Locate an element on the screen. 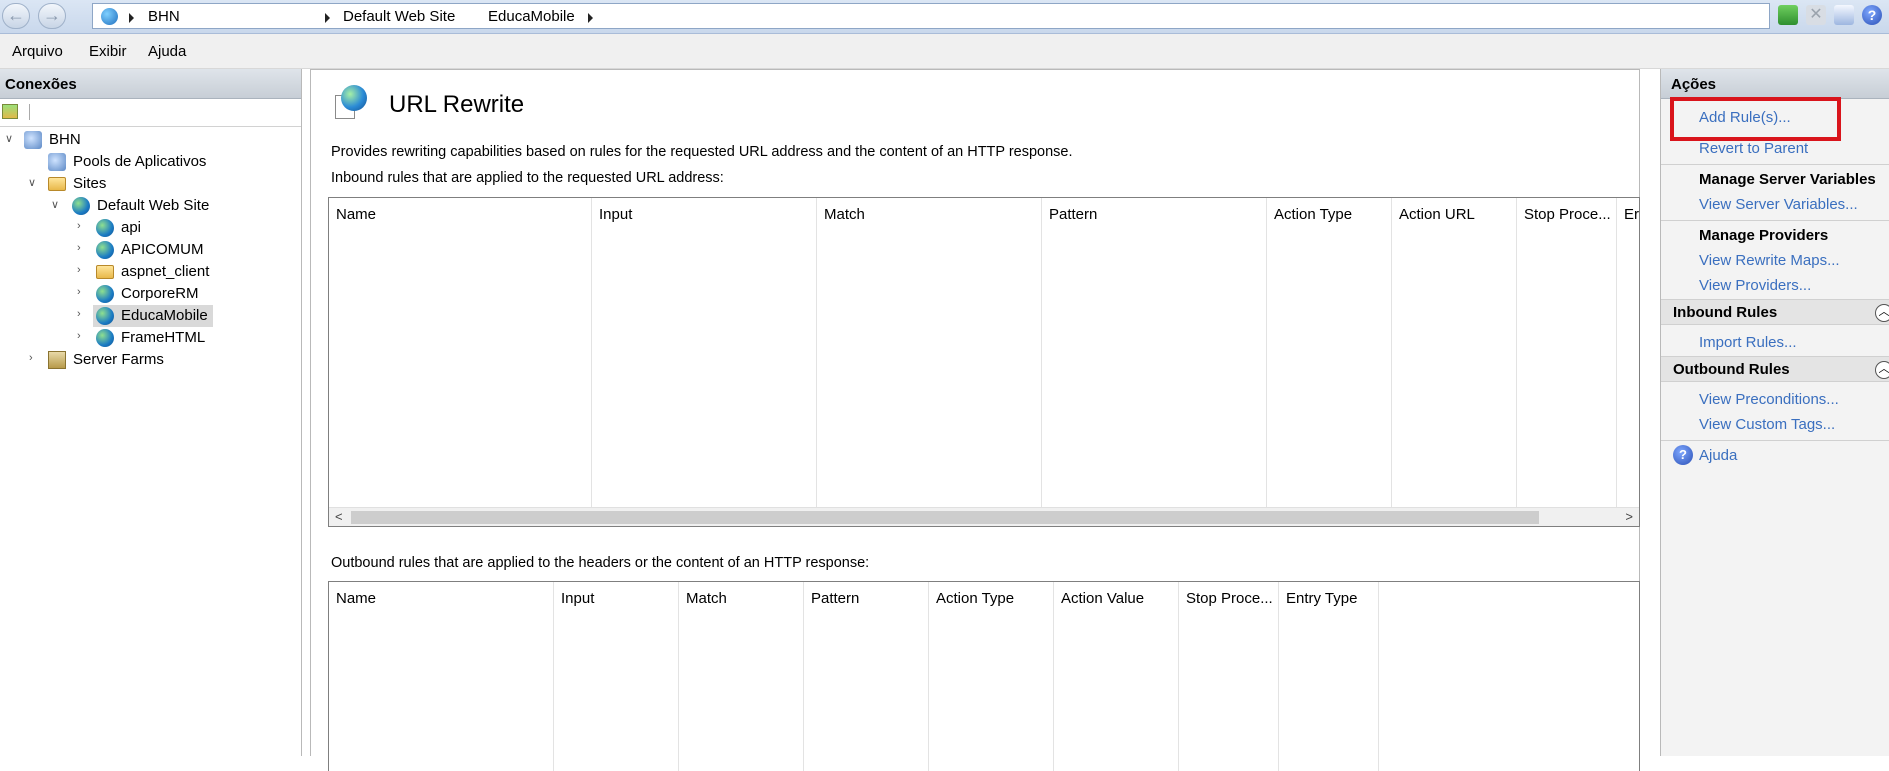 This screenshot has width=1889, height=771. home-icon is located at coordinates (1844, 15).